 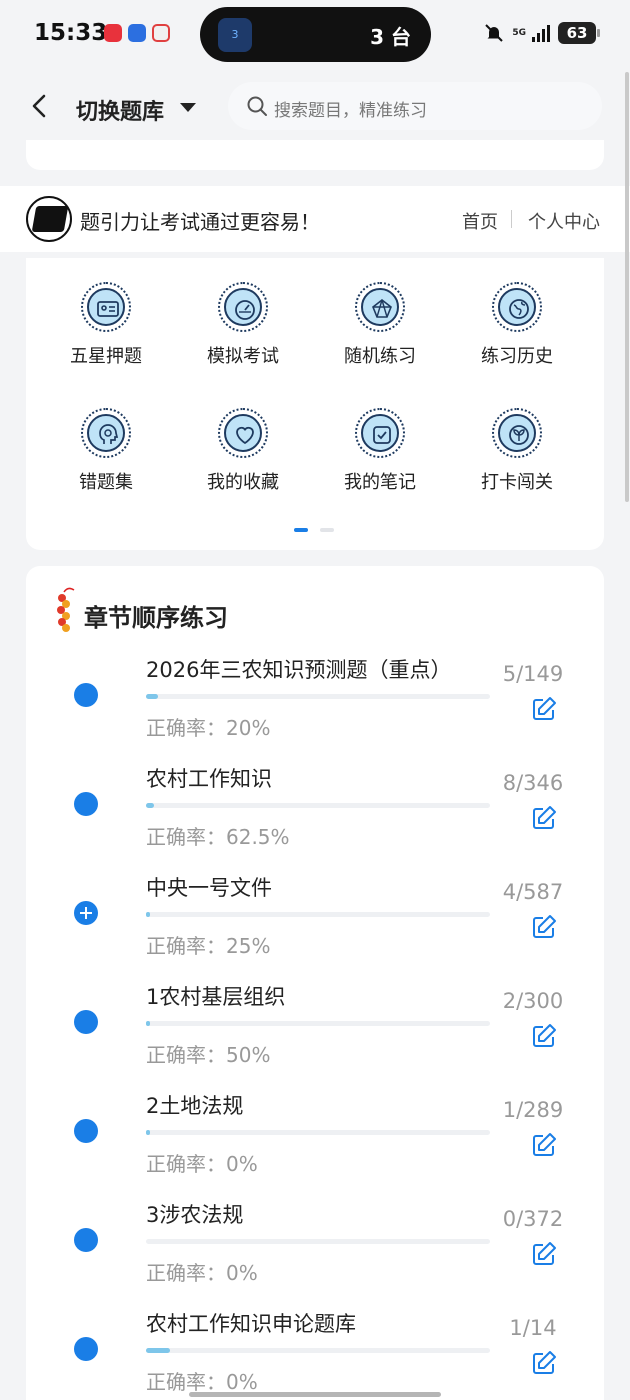 I want to click on card-edge, so click(x=315, y=155).